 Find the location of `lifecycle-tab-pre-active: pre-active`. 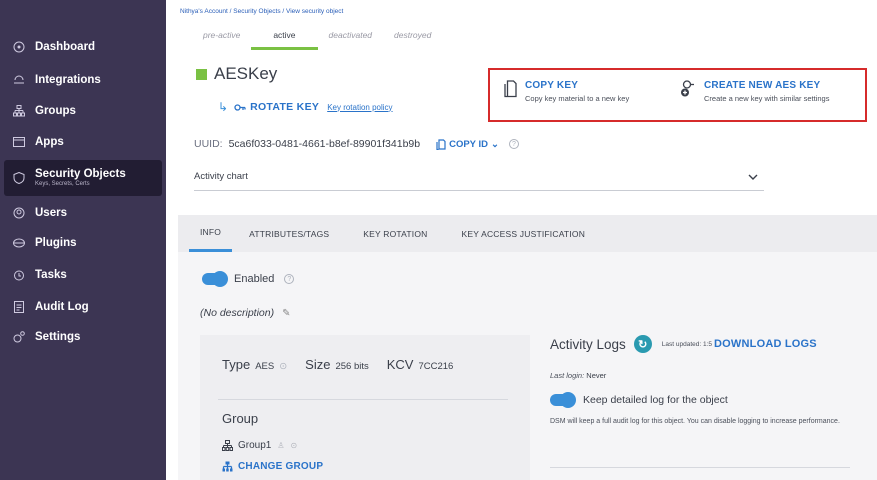

lifecycle-tab-pre-active: pre-active is located at coordinates (221, 40).